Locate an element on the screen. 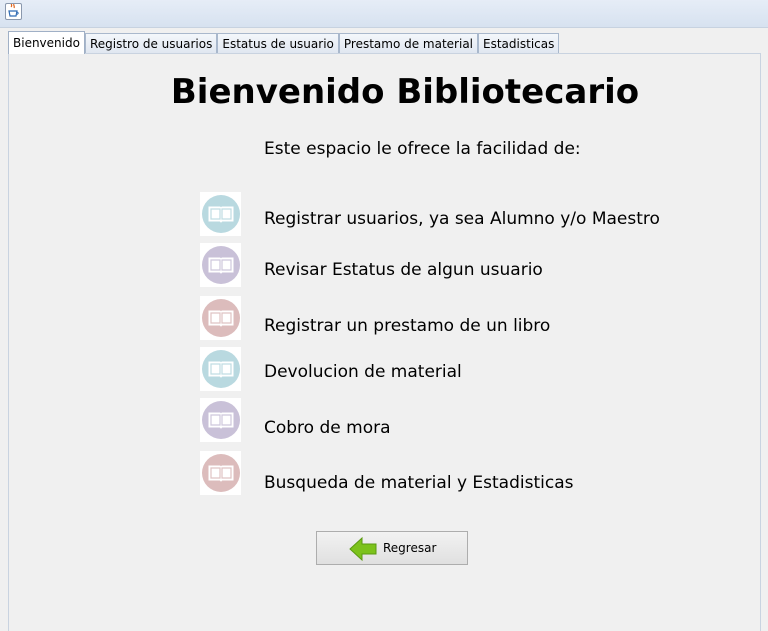 The image size is (768, 631). regresar-button-label: Regresar is located at coordinates (410, 548).